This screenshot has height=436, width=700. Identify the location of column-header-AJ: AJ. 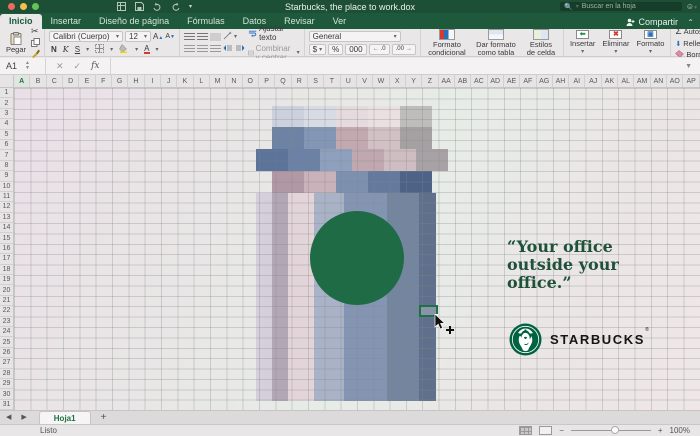
(593, 81).